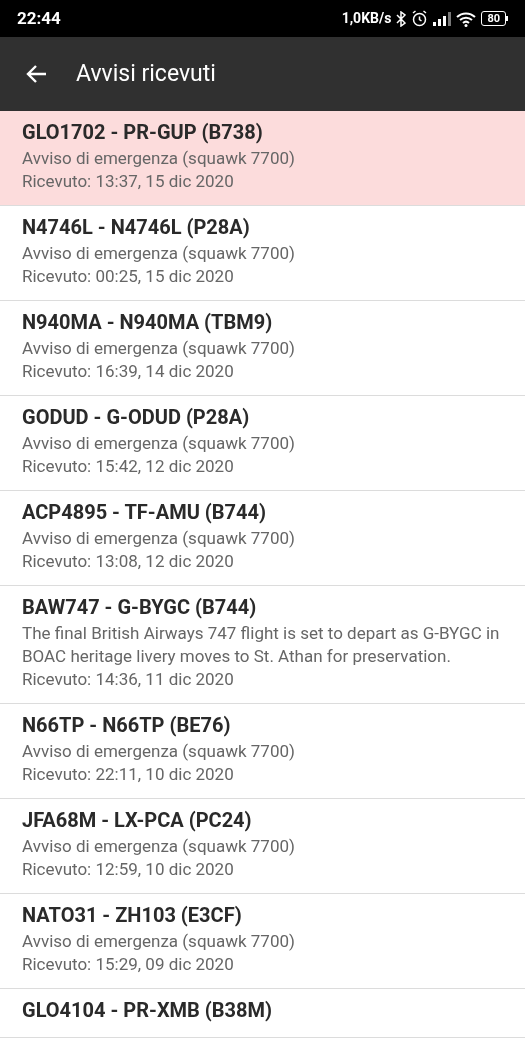 This screenshot has width=525, height=1050. What do you see at coordinates (128, 561) in the screenshot?
I see `received-time: Ricevuto: 13:08, 12 dic 2020` at bounding box center [128, 561].